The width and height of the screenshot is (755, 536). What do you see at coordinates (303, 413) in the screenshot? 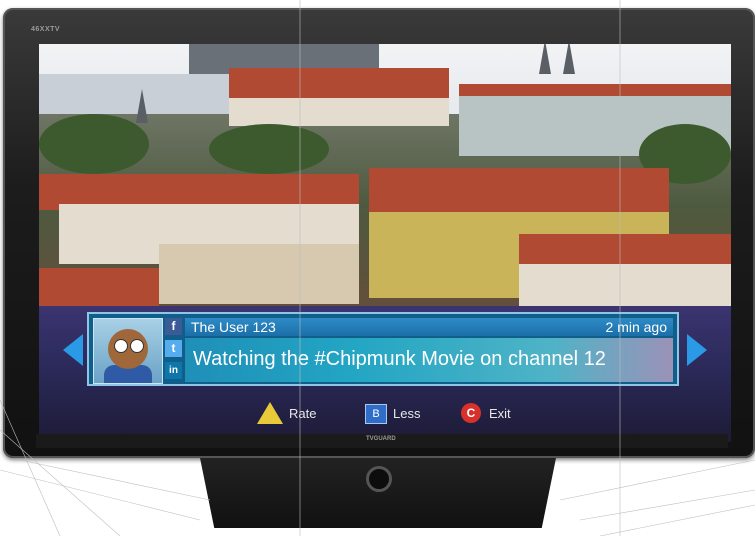
I see `rate-label: Rate` at bounding box center [303, 413].